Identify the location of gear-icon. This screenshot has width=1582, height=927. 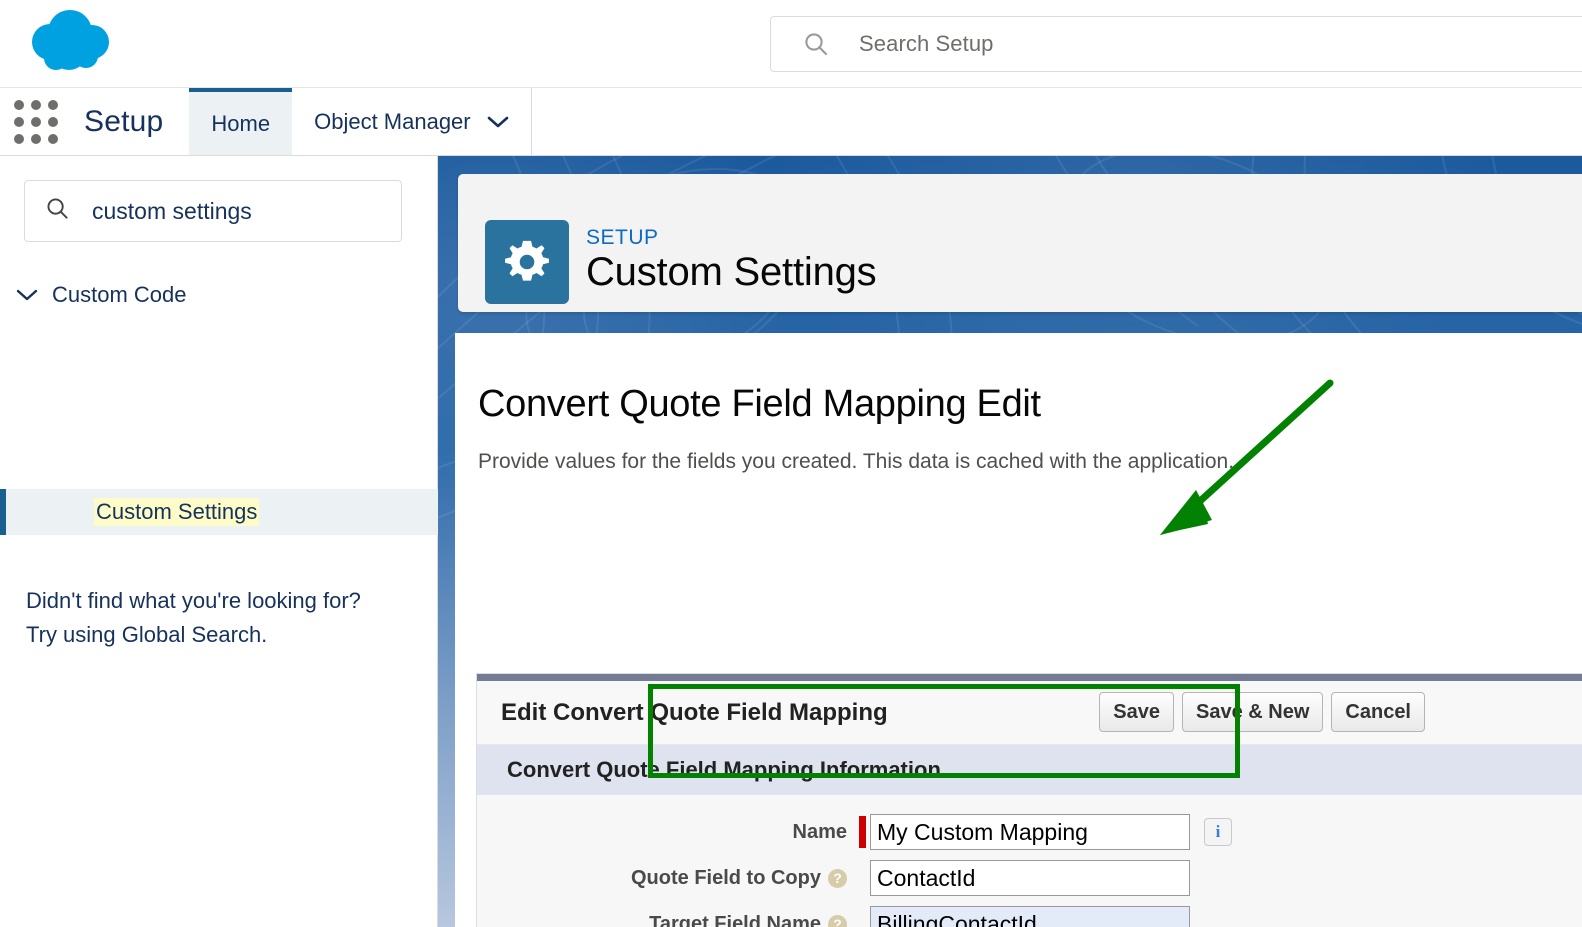
(527, 262).